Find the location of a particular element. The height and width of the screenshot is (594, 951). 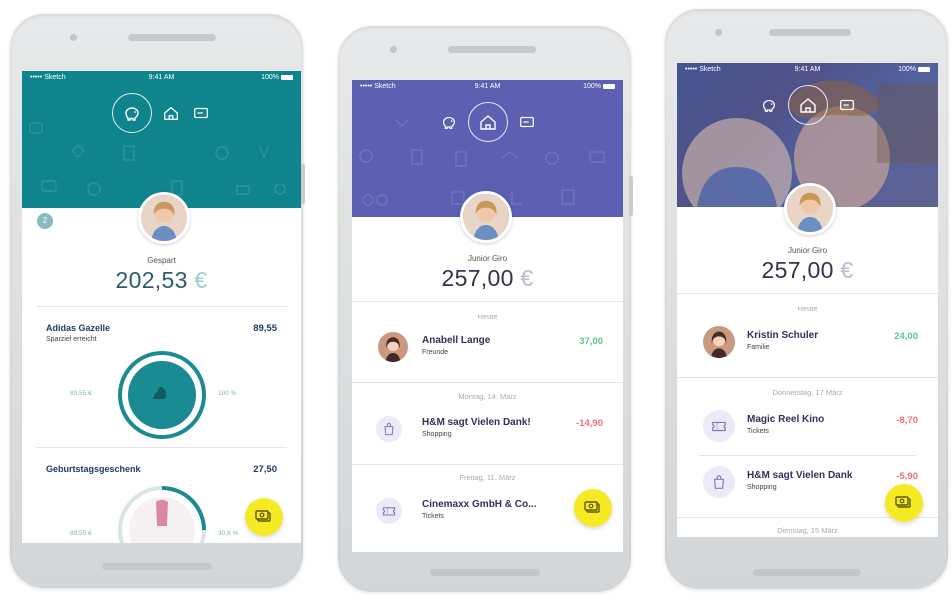

transaction-category: Shopping is located at coordinates (762, 487).